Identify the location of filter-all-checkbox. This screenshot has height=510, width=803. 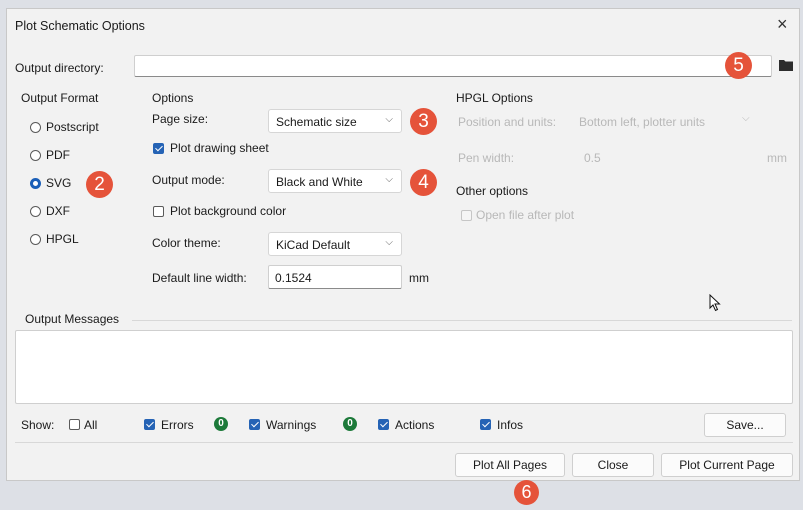
(74, 424).